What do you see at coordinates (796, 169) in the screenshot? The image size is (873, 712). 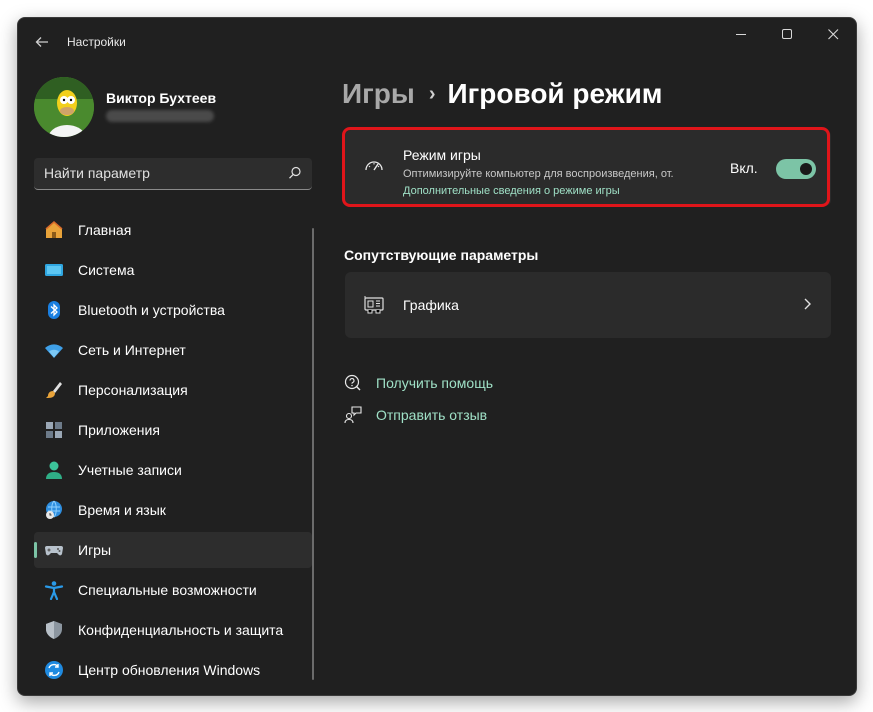 I see `game-mode-toggle` at bounding box center [796, 169].